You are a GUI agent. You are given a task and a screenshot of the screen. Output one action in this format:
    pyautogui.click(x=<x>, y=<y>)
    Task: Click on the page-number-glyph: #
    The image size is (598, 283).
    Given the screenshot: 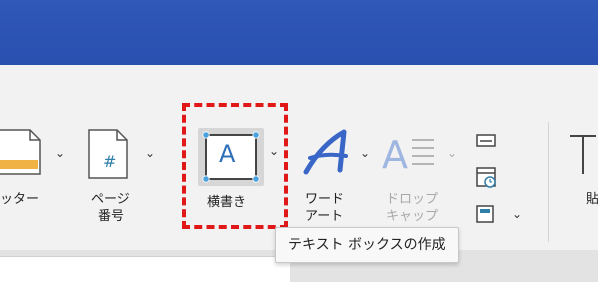 What is the action you would take?
    pyautogui.click(x=110, y=161)
    